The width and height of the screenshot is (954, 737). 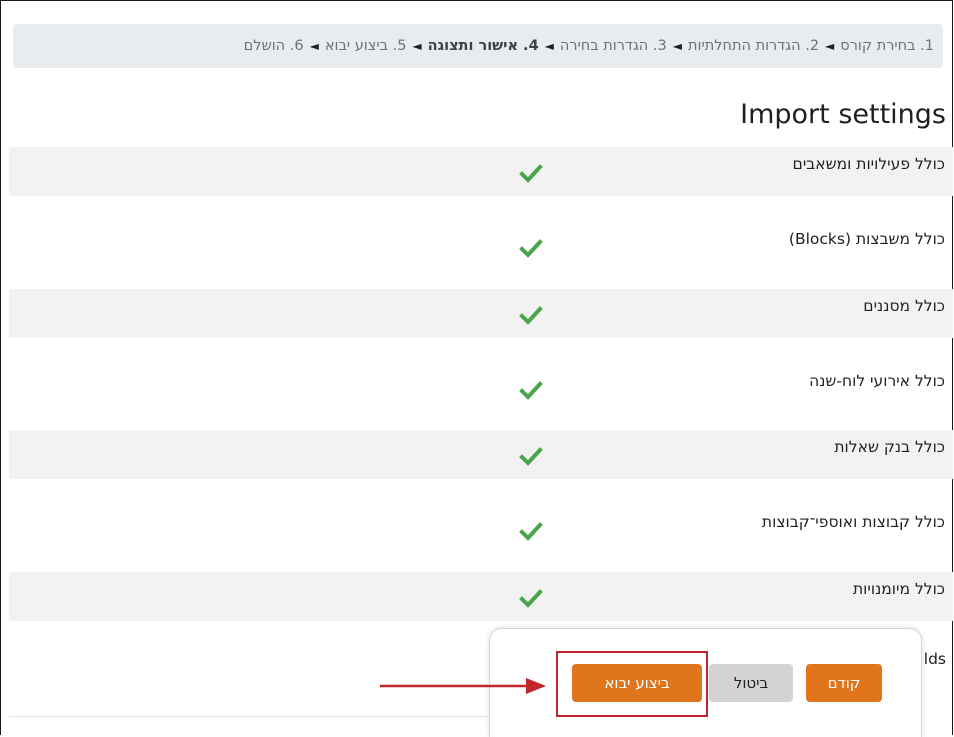 I want to click on breadcrumb-step-2: 2. הגדרות התחלתיות, so click(x=753, y=46).